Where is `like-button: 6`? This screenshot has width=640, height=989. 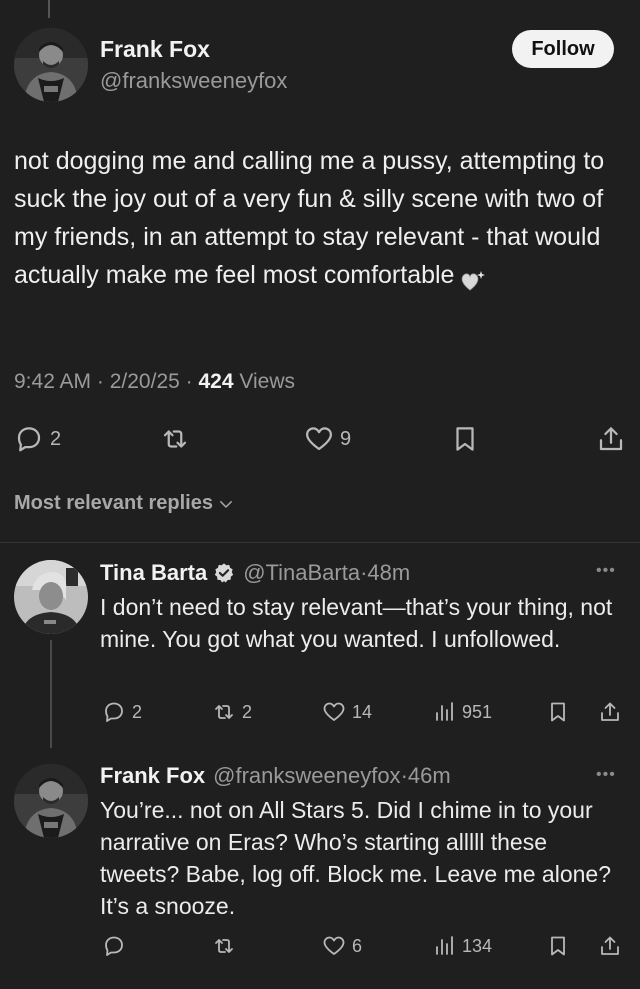
like-button: 6 is located at coordinates (342, 946).